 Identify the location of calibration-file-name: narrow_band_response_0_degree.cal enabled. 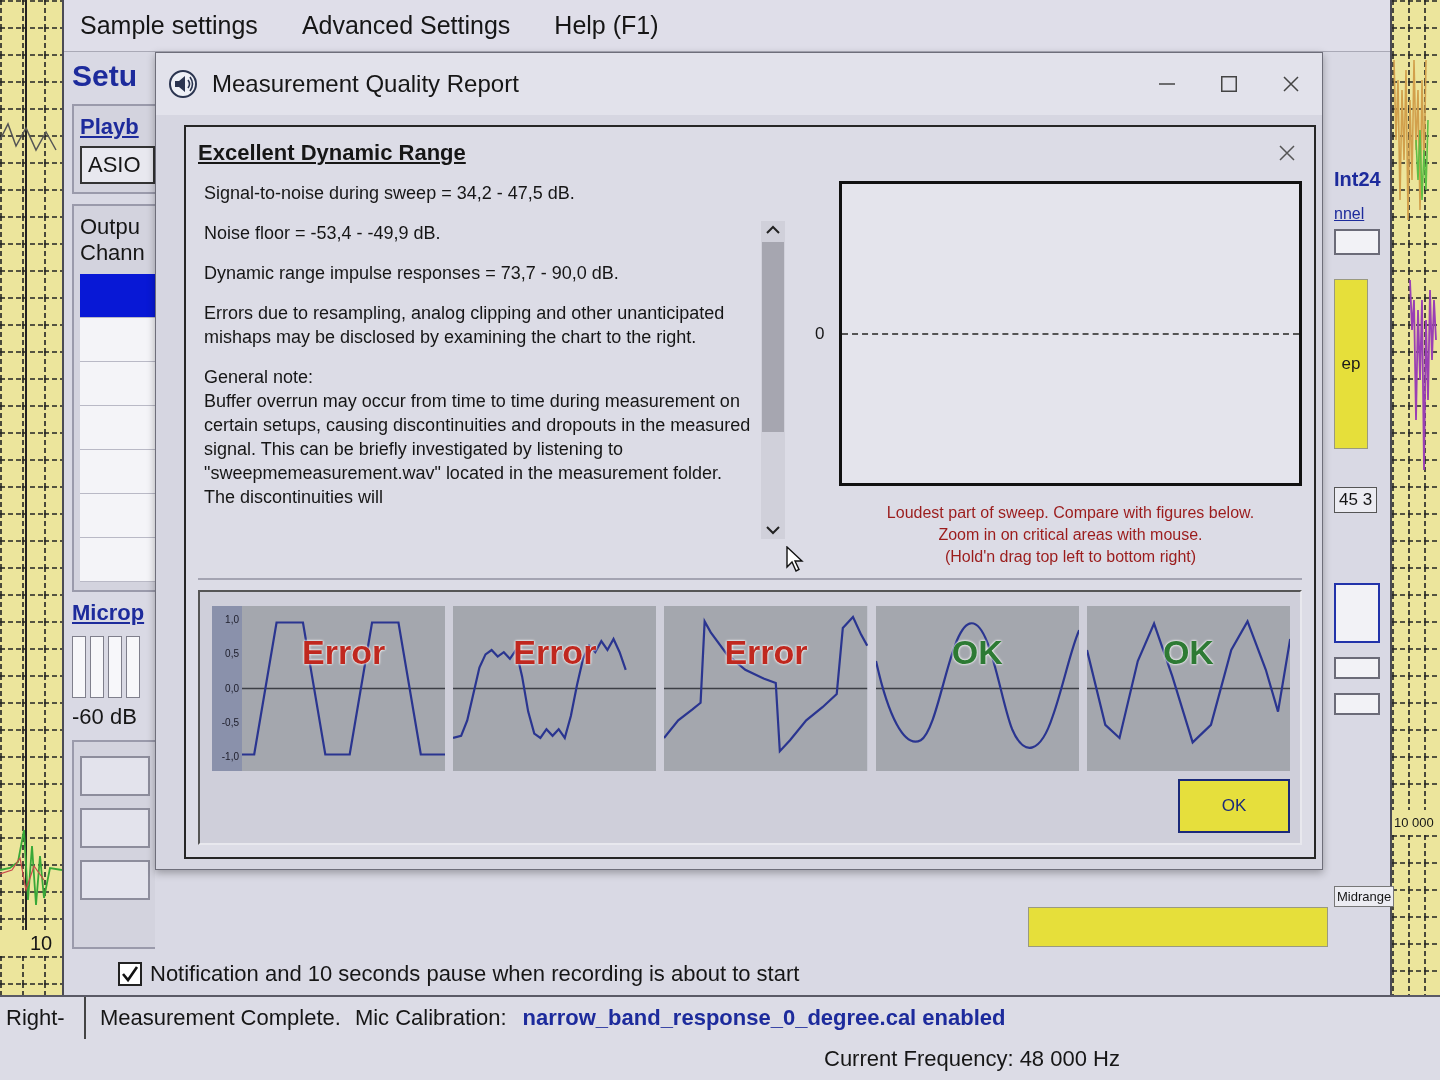
(764, 1017).